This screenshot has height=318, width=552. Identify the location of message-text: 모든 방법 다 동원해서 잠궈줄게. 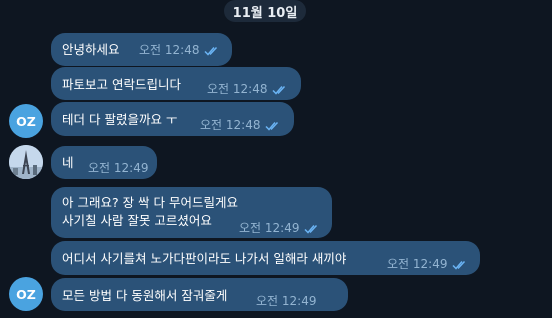
(145, 295).